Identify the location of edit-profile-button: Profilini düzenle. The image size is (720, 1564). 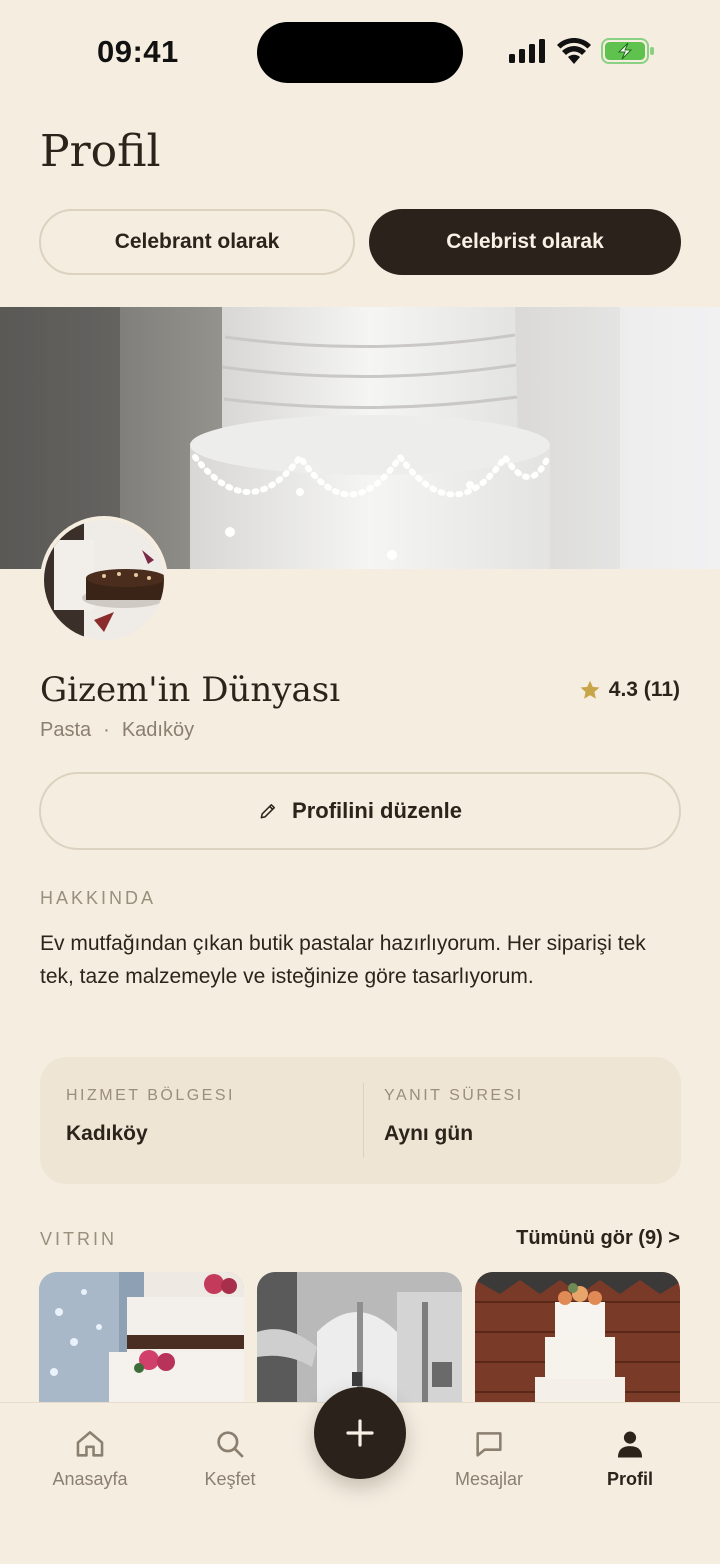
(360, 811).